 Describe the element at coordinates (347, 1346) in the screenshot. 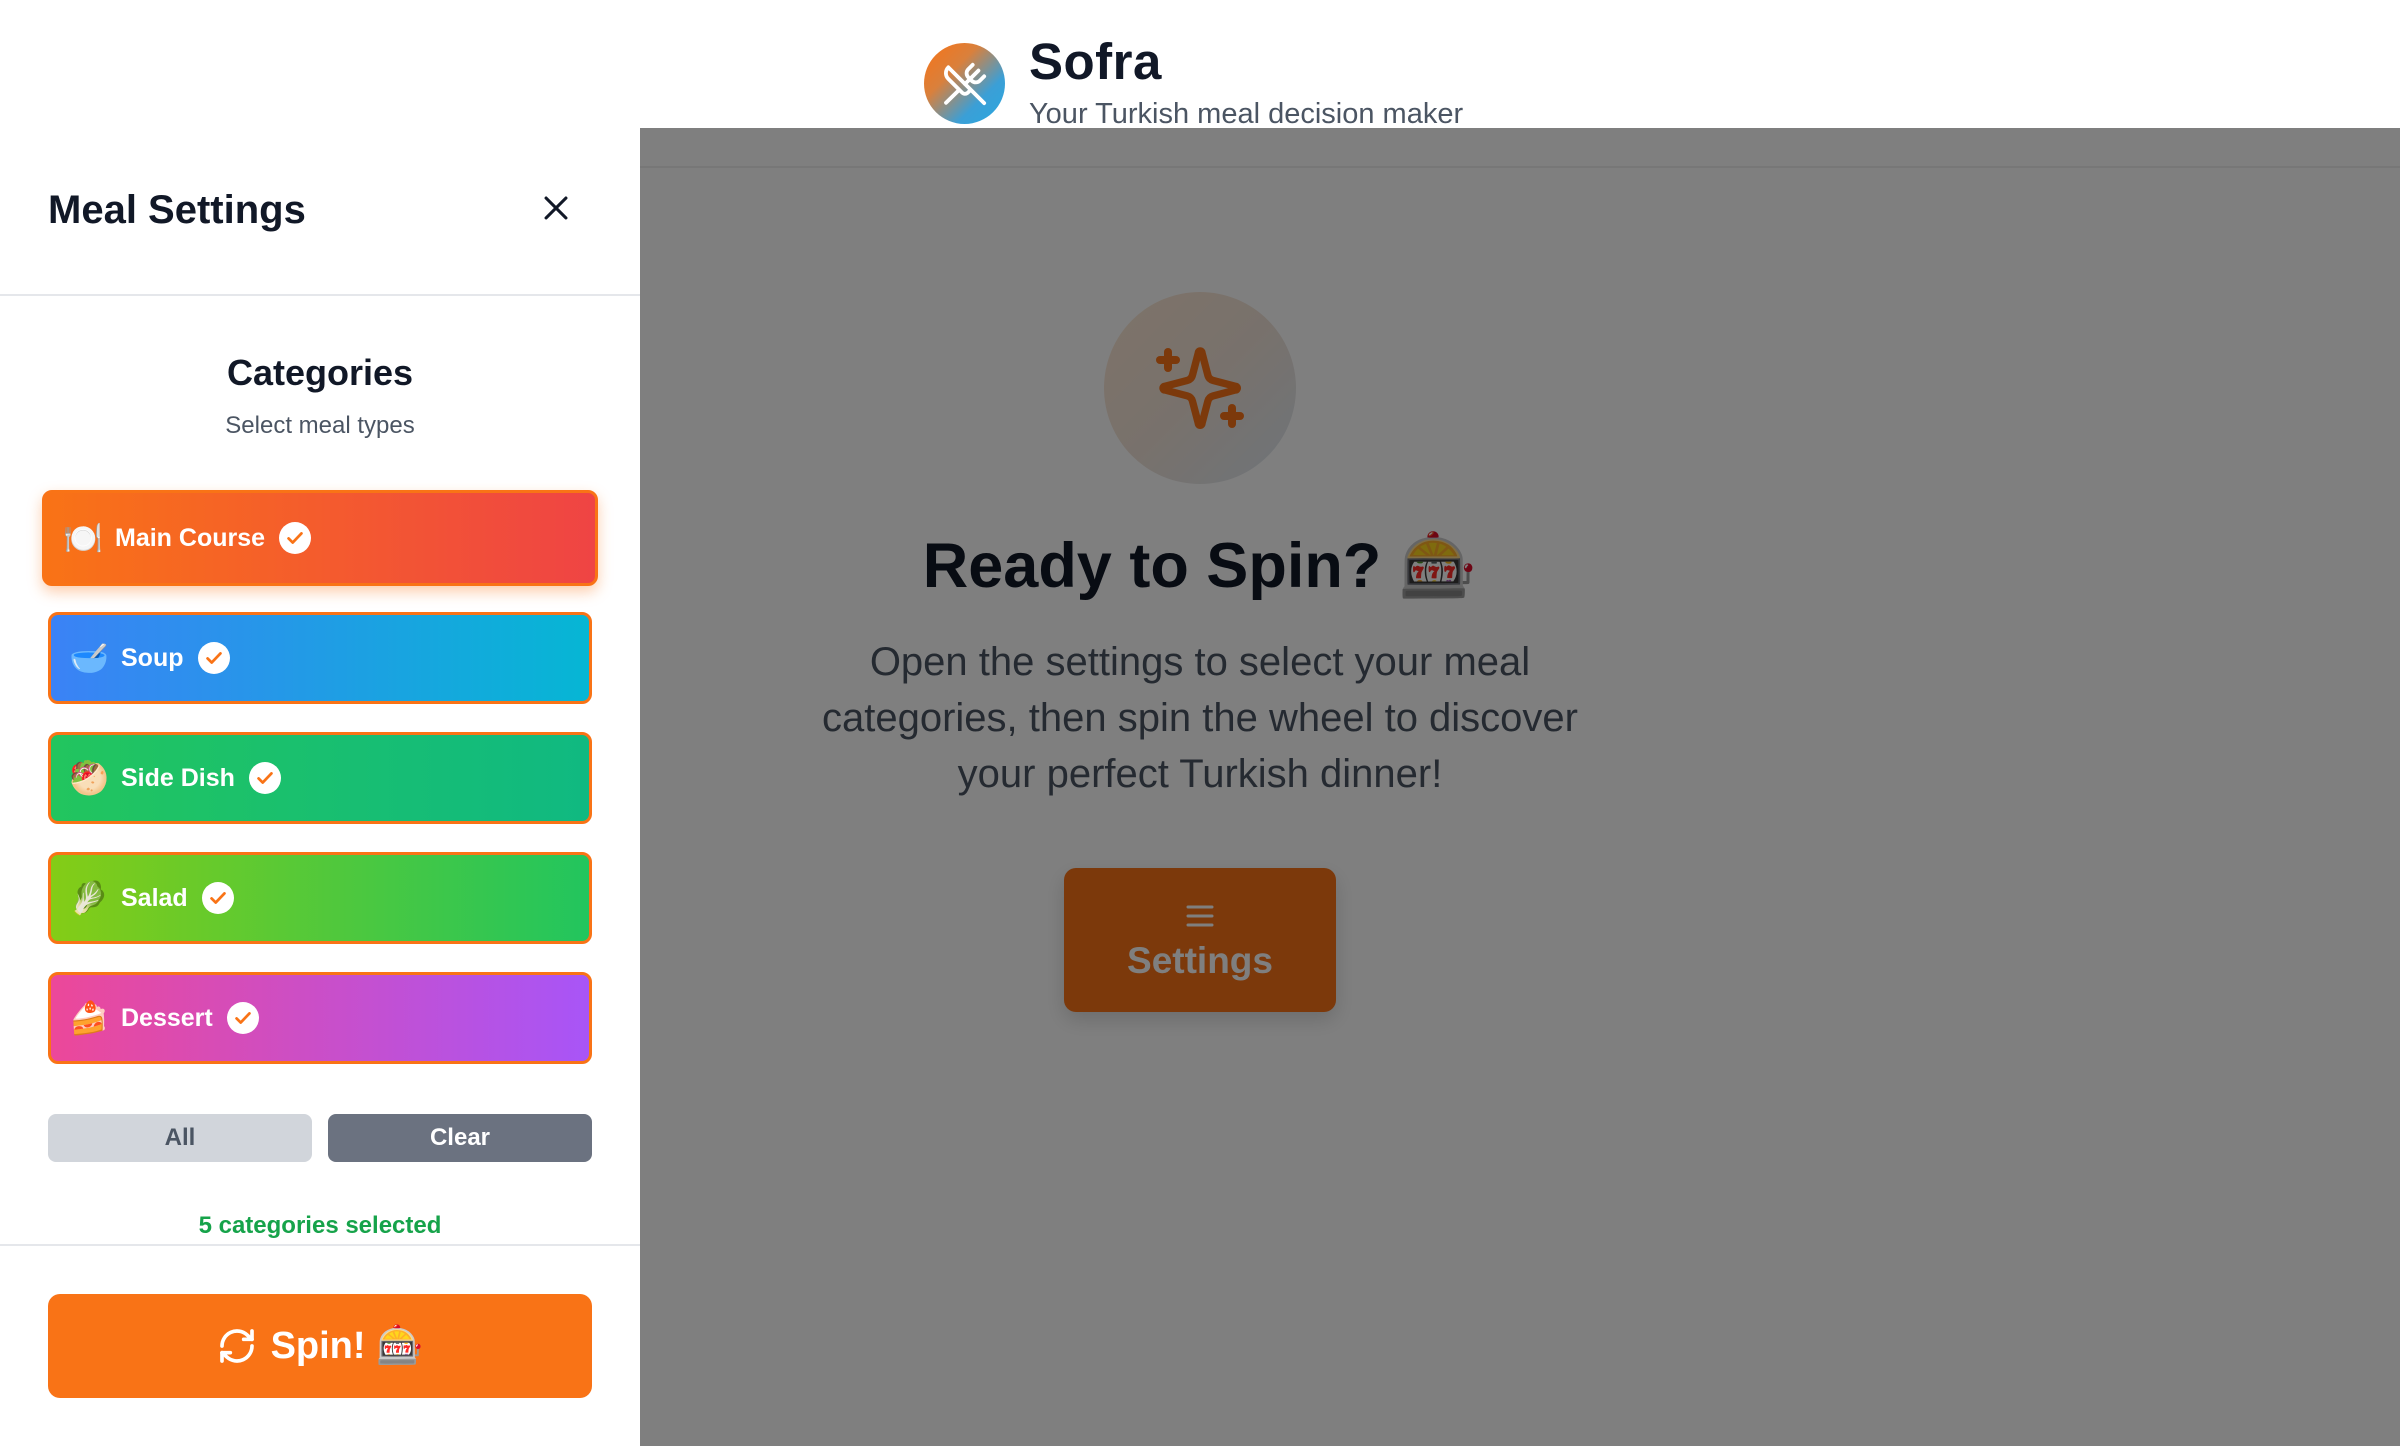

I see `spin-button-label: Spin! 🎰` at that location.